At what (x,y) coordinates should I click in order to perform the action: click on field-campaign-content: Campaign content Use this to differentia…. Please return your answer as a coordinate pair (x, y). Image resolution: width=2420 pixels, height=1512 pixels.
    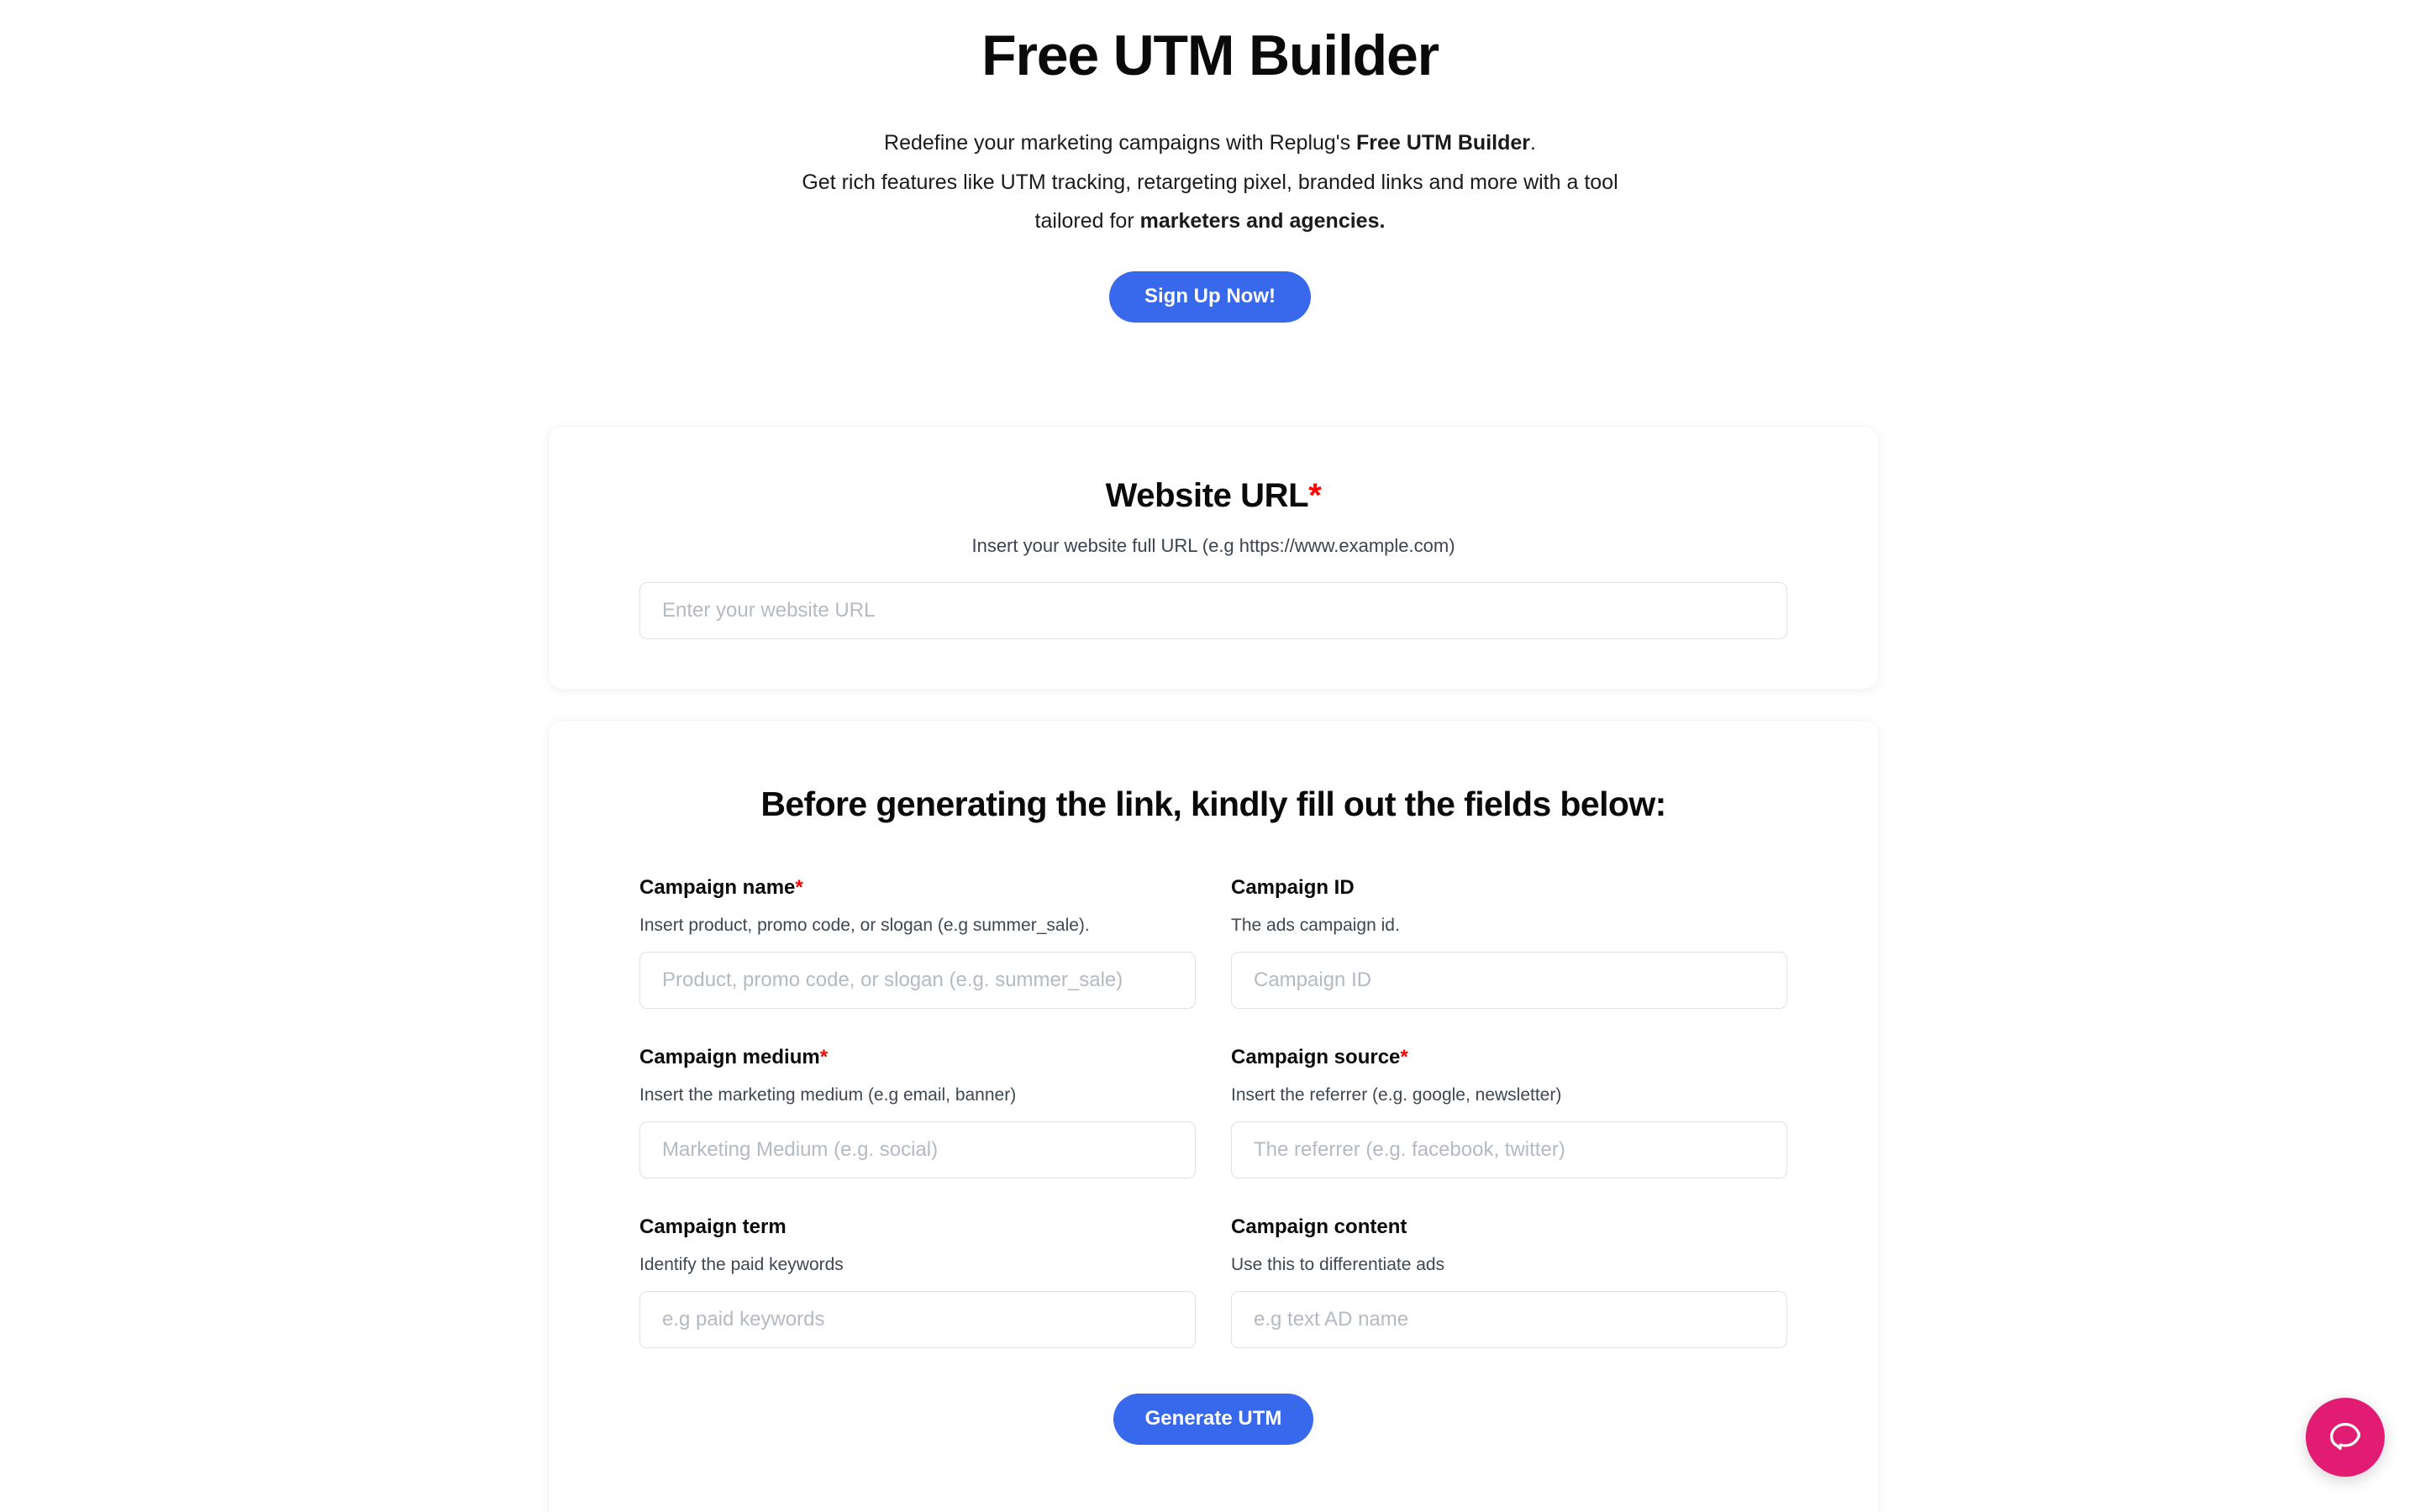
    Looking at the image, I should click on (1509, 1300).